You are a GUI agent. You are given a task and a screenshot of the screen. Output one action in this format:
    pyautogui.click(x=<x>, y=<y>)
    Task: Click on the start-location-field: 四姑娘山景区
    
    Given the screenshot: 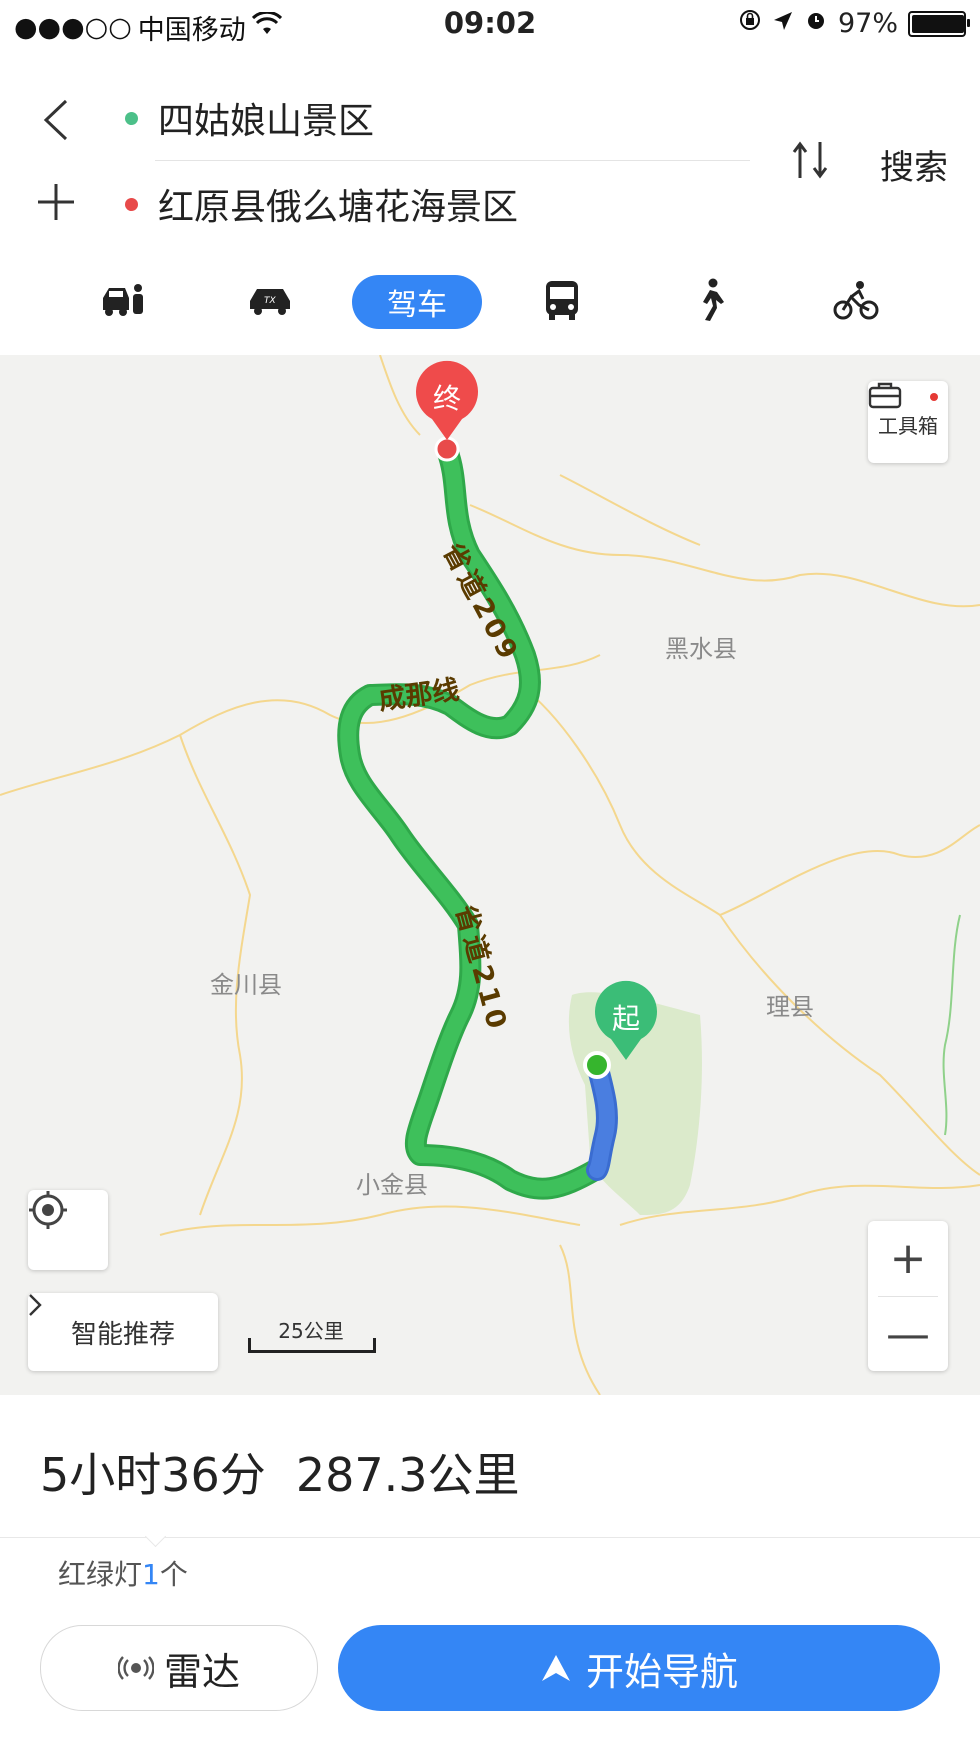 What is the action you would take?
    pyautogui.click(x=249, y=118)
    